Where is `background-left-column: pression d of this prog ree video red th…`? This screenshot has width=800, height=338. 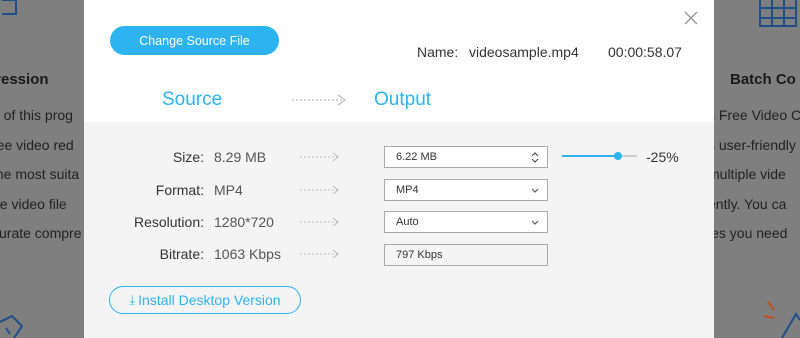
background-left-column: pression d of this prog ree video red th… is located at coordinates (42, 169).